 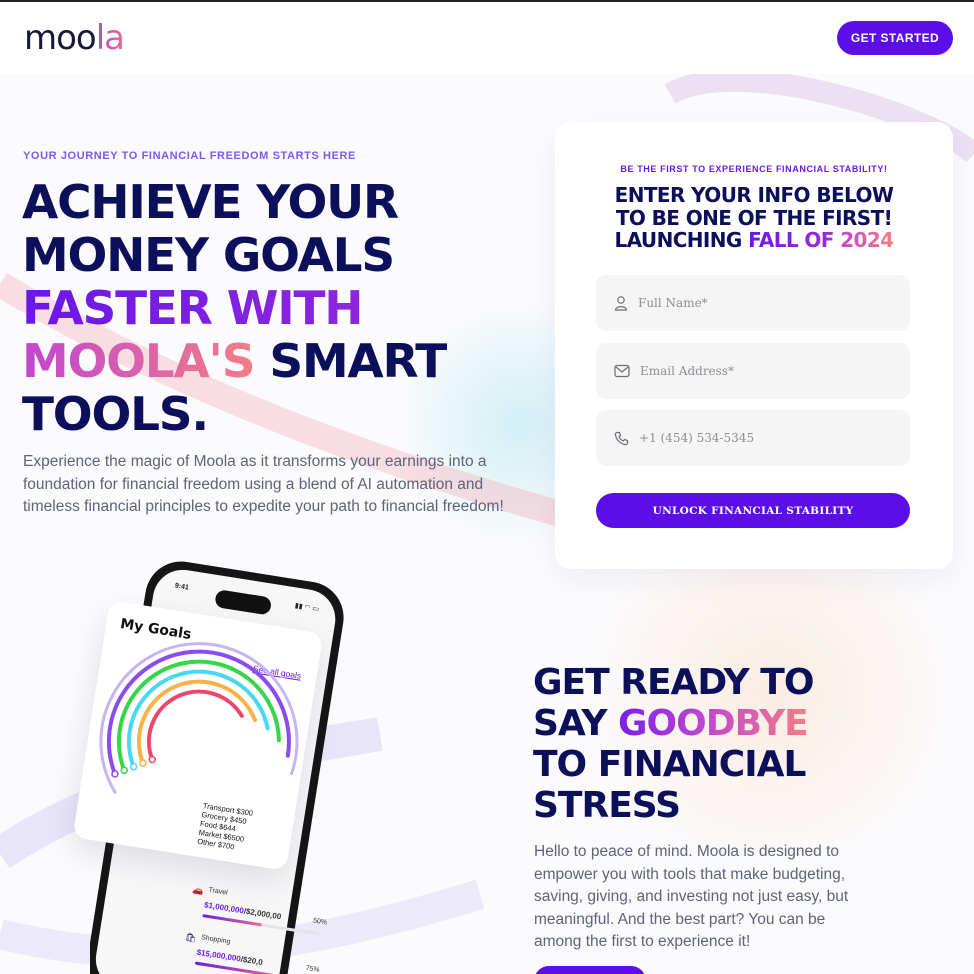 I want to click on shopping-bag-icon: 🛍, so click(x=191, y=937).